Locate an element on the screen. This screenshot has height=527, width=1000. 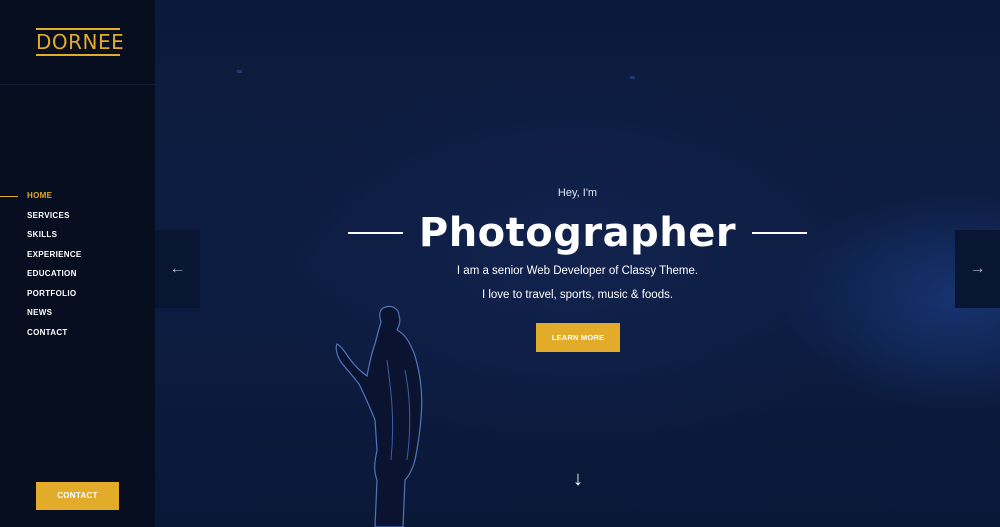
hero-description-line-2: I love to travel, sports, music & foods. is located at coordinates (577, 295).